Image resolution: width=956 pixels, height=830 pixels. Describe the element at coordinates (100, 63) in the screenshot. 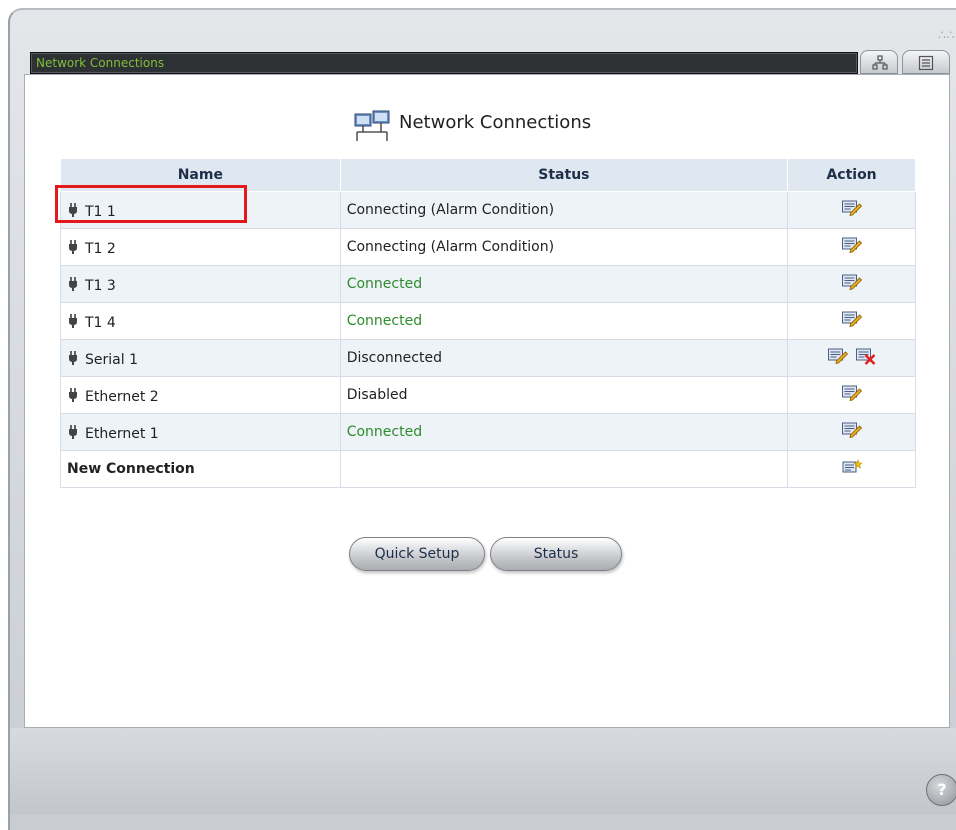

I see `window-title: Network Connections` at that location.